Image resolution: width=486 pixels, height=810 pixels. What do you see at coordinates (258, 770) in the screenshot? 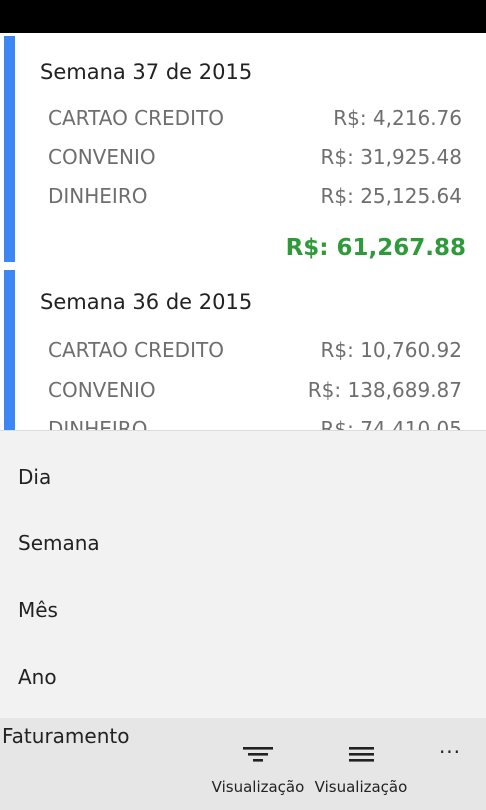
I see `filter-view-button: Visualização` at bounding box center [258, 770].